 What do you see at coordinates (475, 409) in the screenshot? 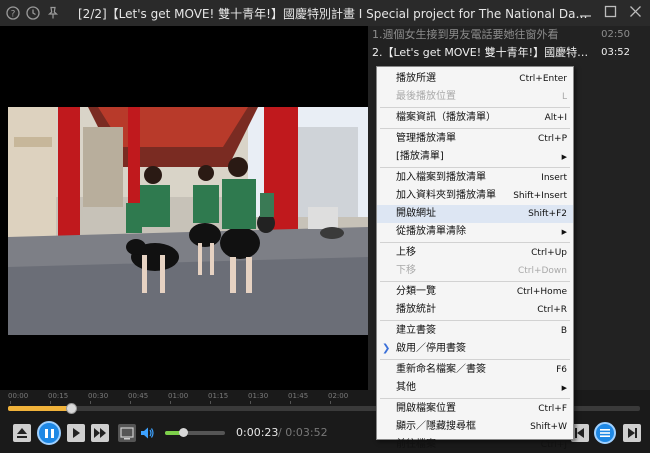
I see `menu-item: 開啟檔案位置 Ctrl+F` at bounding box center [475, 409].